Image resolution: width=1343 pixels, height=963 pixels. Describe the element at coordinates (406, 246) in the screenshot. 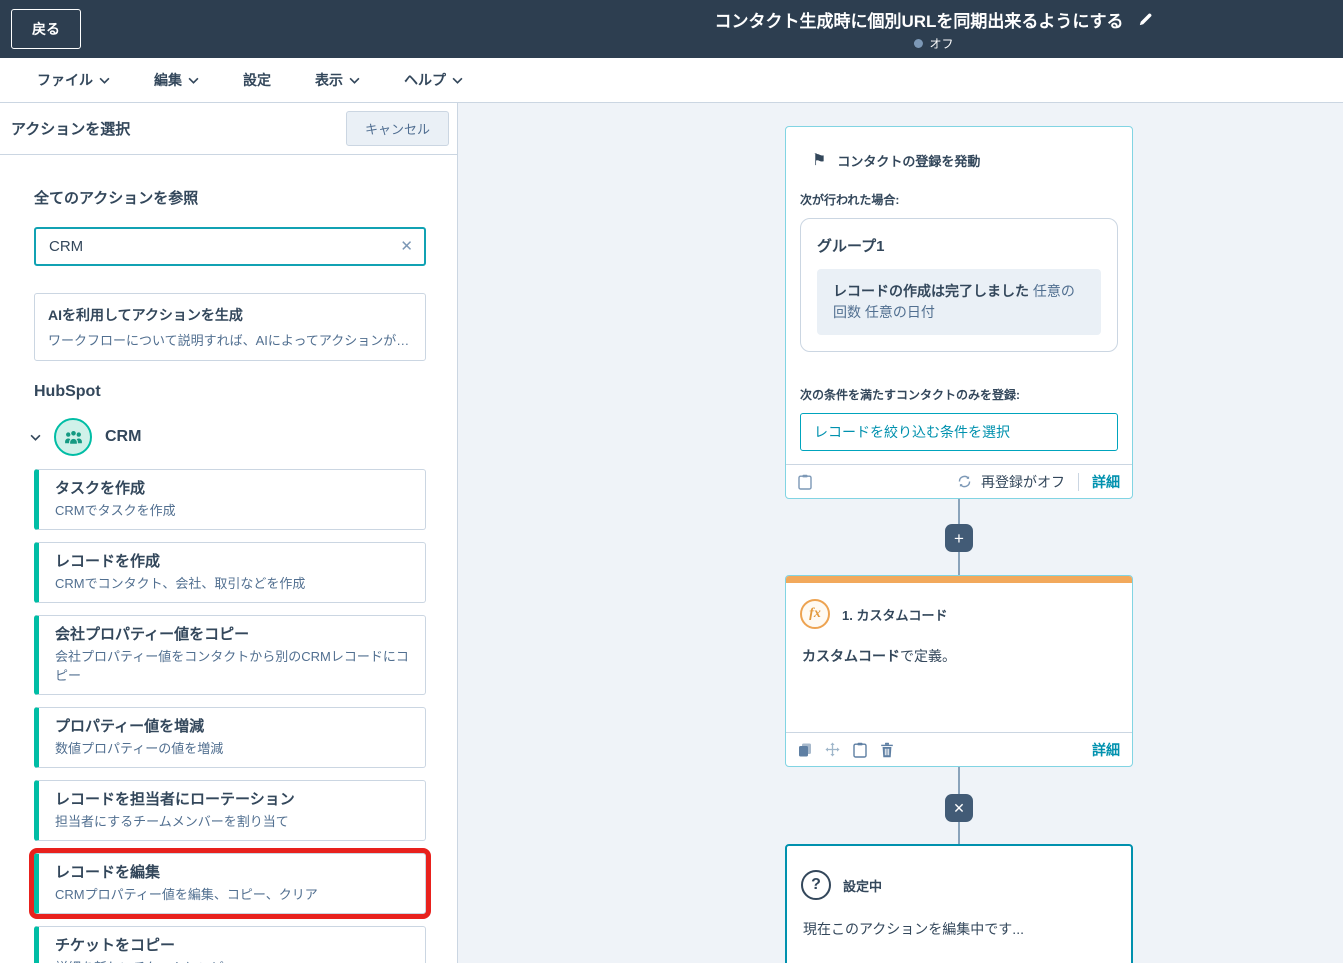

I see `clear-search-icon: ✕` at that location.